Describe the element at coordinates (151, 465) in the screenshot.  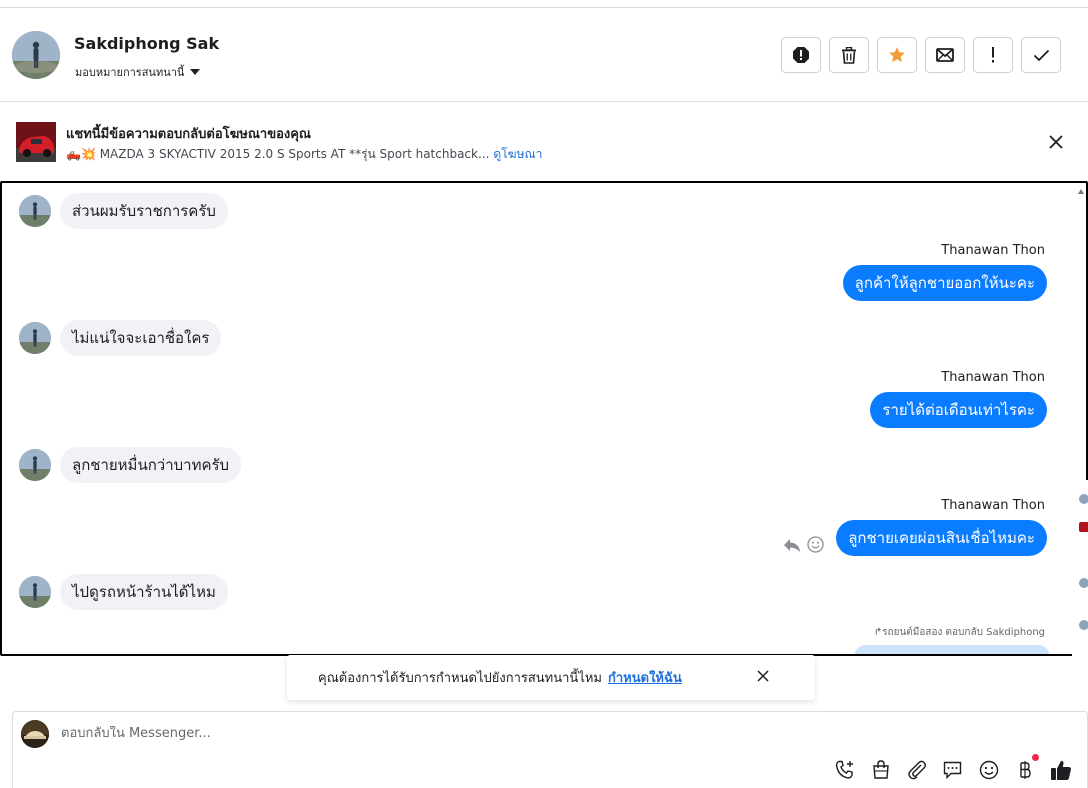
I see `message-bubble: ลูกชายหมื่นกว่าบาทครับ` at that location.